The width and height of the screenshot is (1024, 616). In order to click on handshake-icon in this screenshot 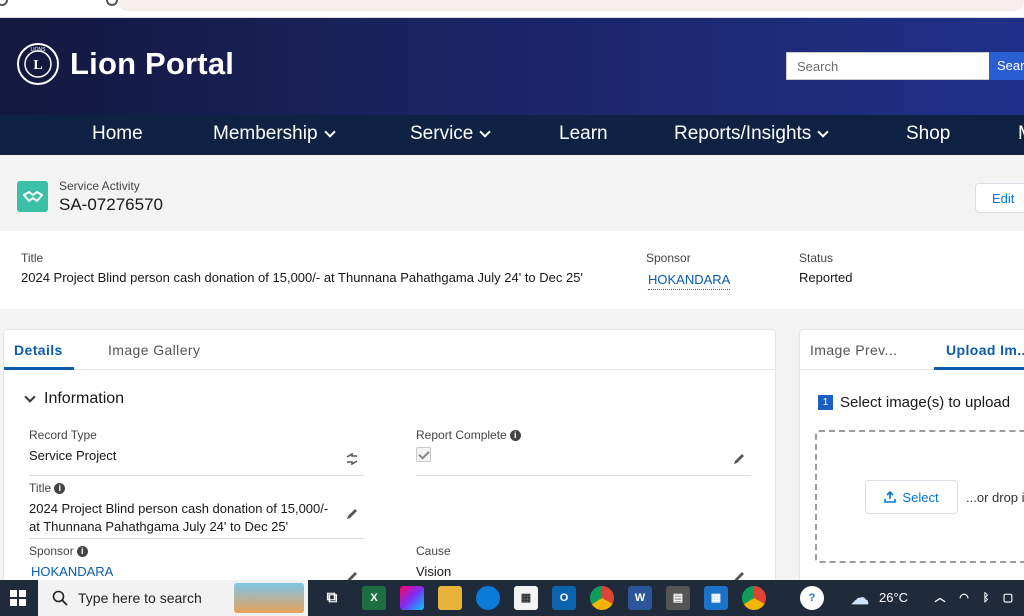, I will do `click(32, 196)`.